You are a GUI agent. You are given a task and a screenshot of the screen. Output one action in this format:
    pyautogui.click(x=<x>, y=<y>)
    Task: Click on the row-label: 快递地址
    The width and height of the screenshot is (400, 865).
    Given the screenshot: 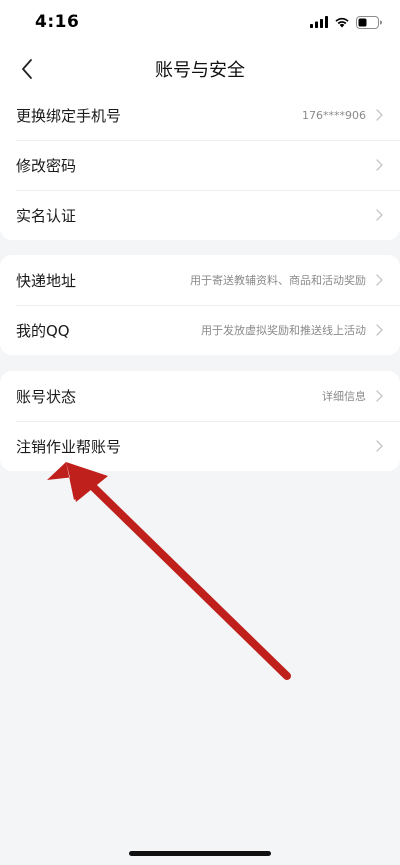 What is the action you would take?
    pyautogui.click(x=46, y=280)
    